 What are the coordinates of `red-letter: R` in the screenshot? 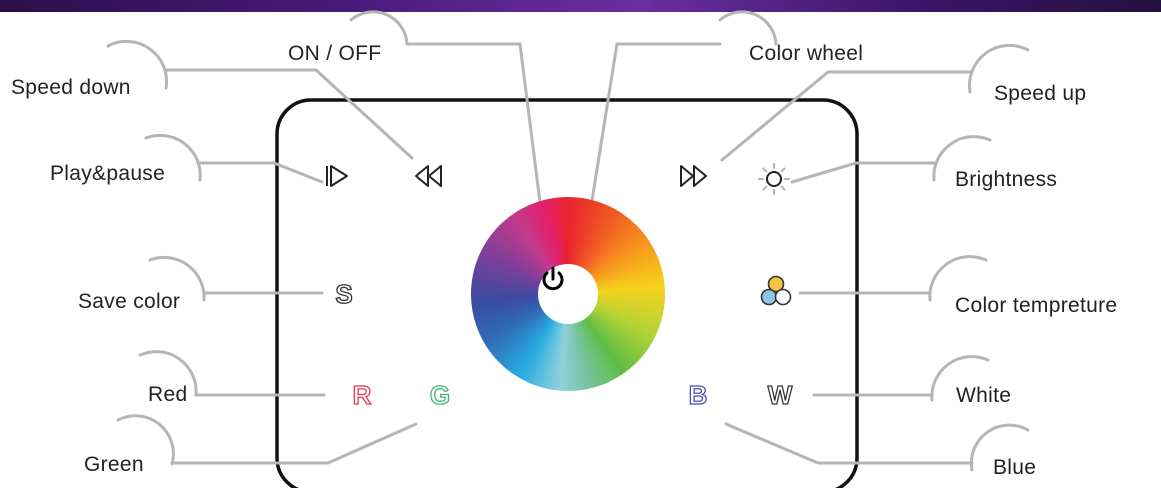 It's located at (362, 395).